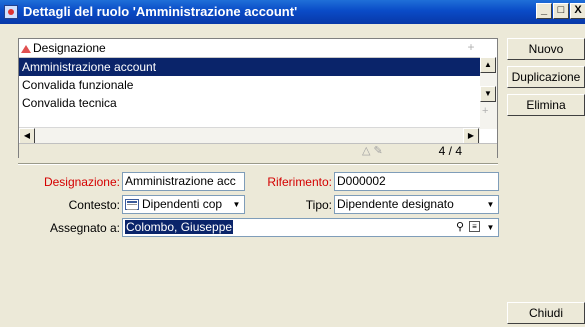  Describe the element at coordinates (249, 48) in the screenshot. I see `list-header: Designazione +` at that location.